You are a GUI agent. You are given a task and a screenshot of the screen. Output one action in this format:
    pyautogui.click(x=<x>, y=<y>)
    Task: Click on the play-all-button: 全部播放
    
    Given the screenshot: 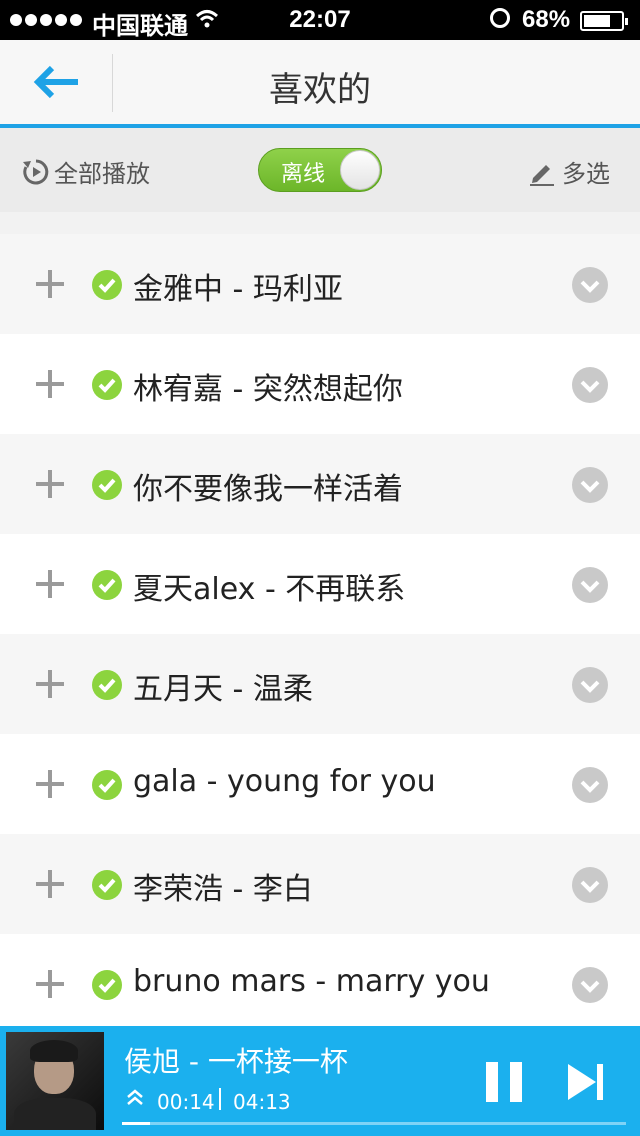 What is the action you would take?
    pyautogui.click(x=86, y=171)
    